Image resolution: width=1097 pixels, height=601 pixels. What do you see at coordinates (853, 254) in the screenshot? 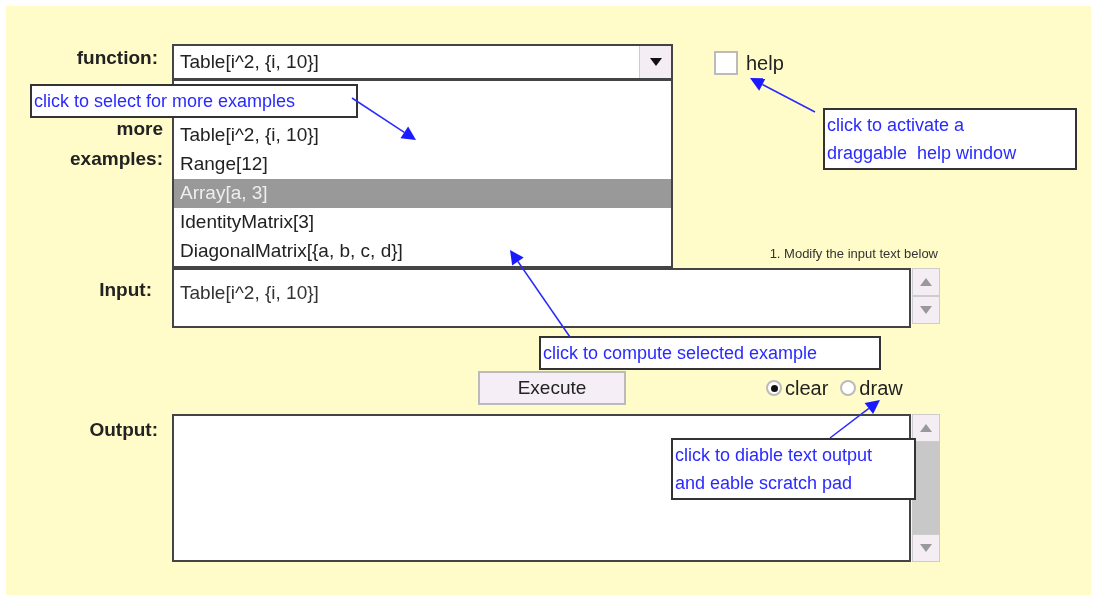
I see `hint-text: 1. Modify the input text below` at bounding box center [853, 254].